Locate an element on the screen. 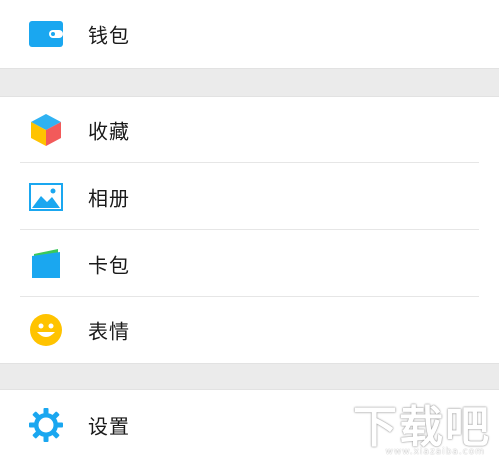 The width and height of the screenshot is (499, 459). menu-item-cards-label: 卡包 is located at coordinates (109, 265).